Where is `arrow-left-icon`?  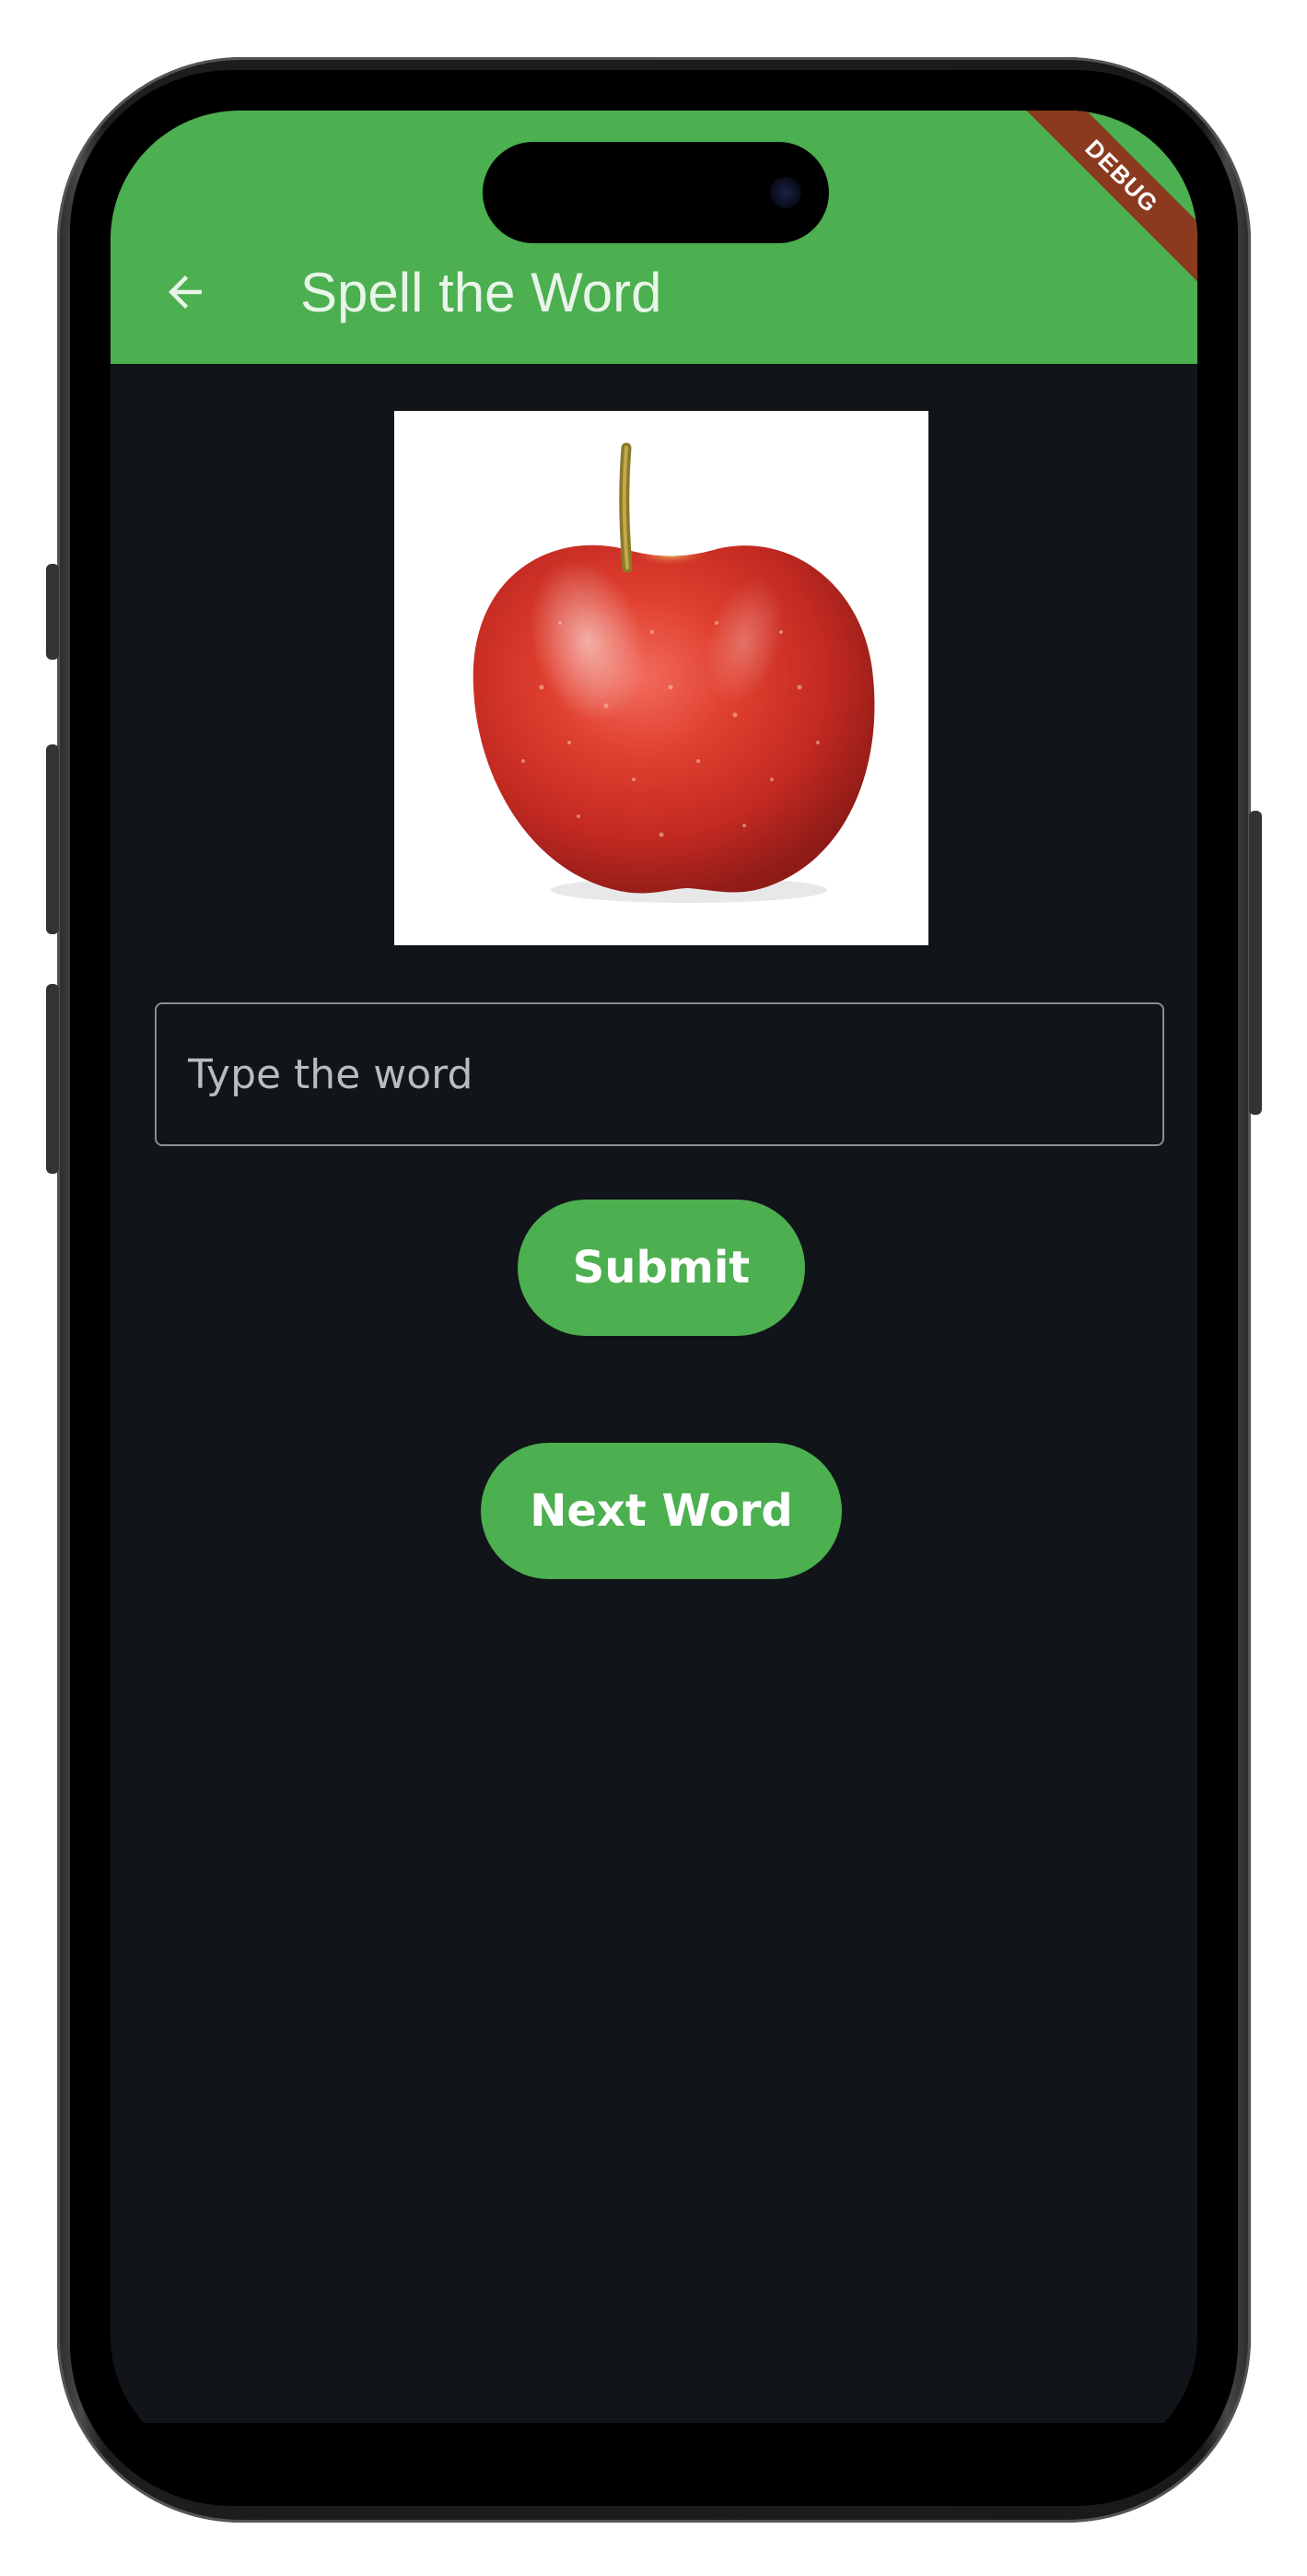 arrow-left-icon is located at coordinates (186, 292).